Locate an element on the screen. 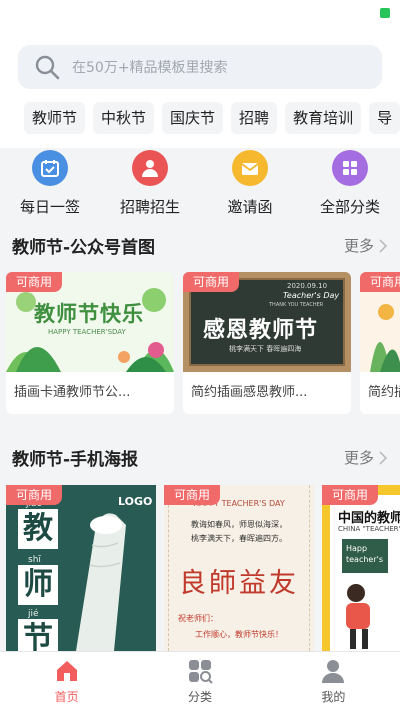  chip-mid-autumn: 中秋节 is located at coordinates (124, 118).